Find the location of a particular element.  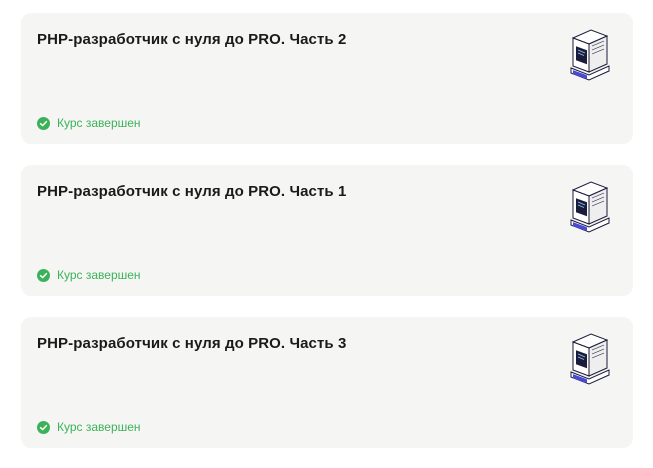

course-title: PHP-разработчик с нуля до PRO. Часть 2 is located at coordinates (191, 39).